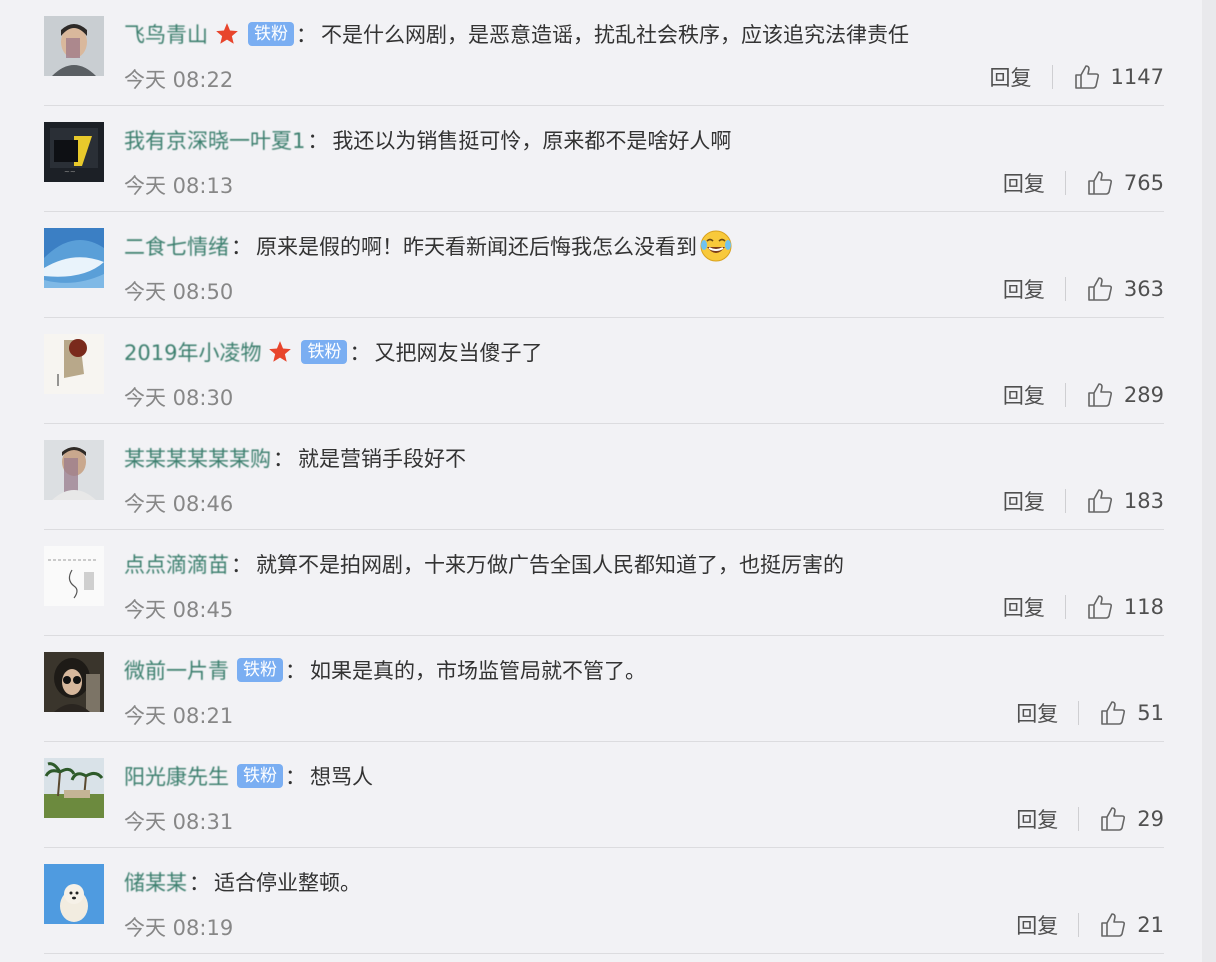 This screenshot has width=1216, height=962. I want to click on timestamp: 今天 08:13, so click(179, 186).